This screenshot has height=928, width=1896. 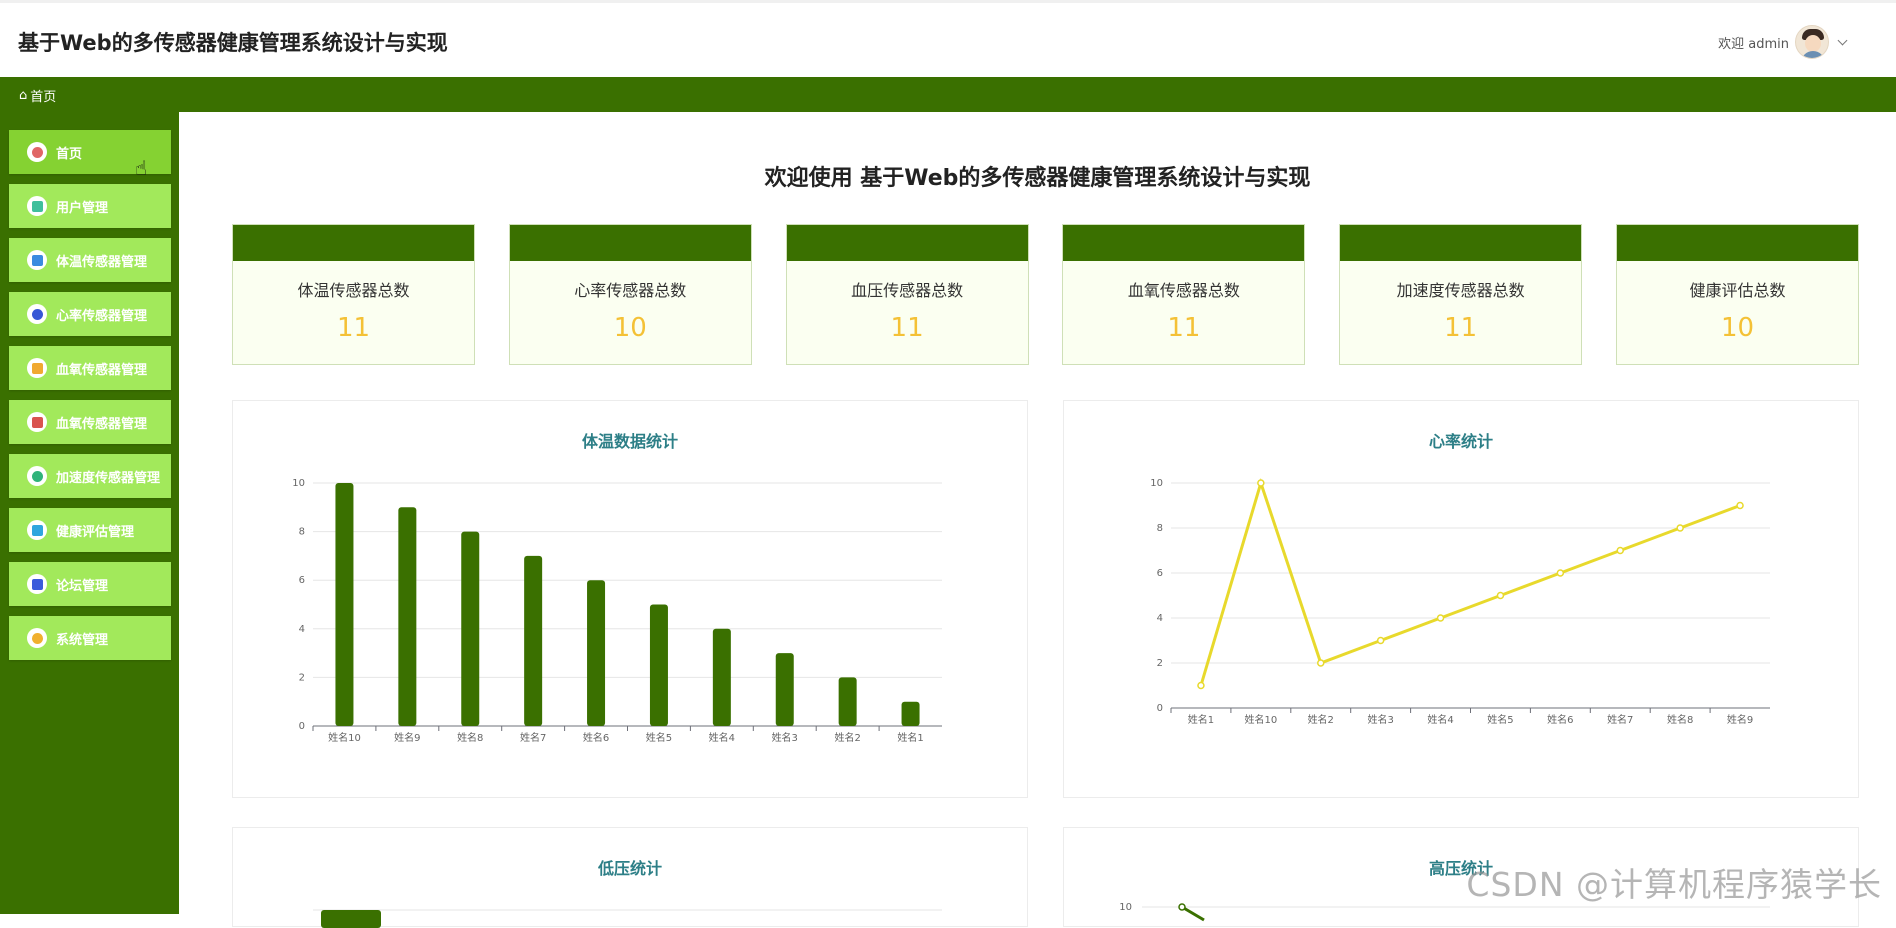 What do you see at coordinates (90, 260) in the screenshot?
I see `sidebar-item-2: 体温传感器管理` at bounding box center [90, 260].